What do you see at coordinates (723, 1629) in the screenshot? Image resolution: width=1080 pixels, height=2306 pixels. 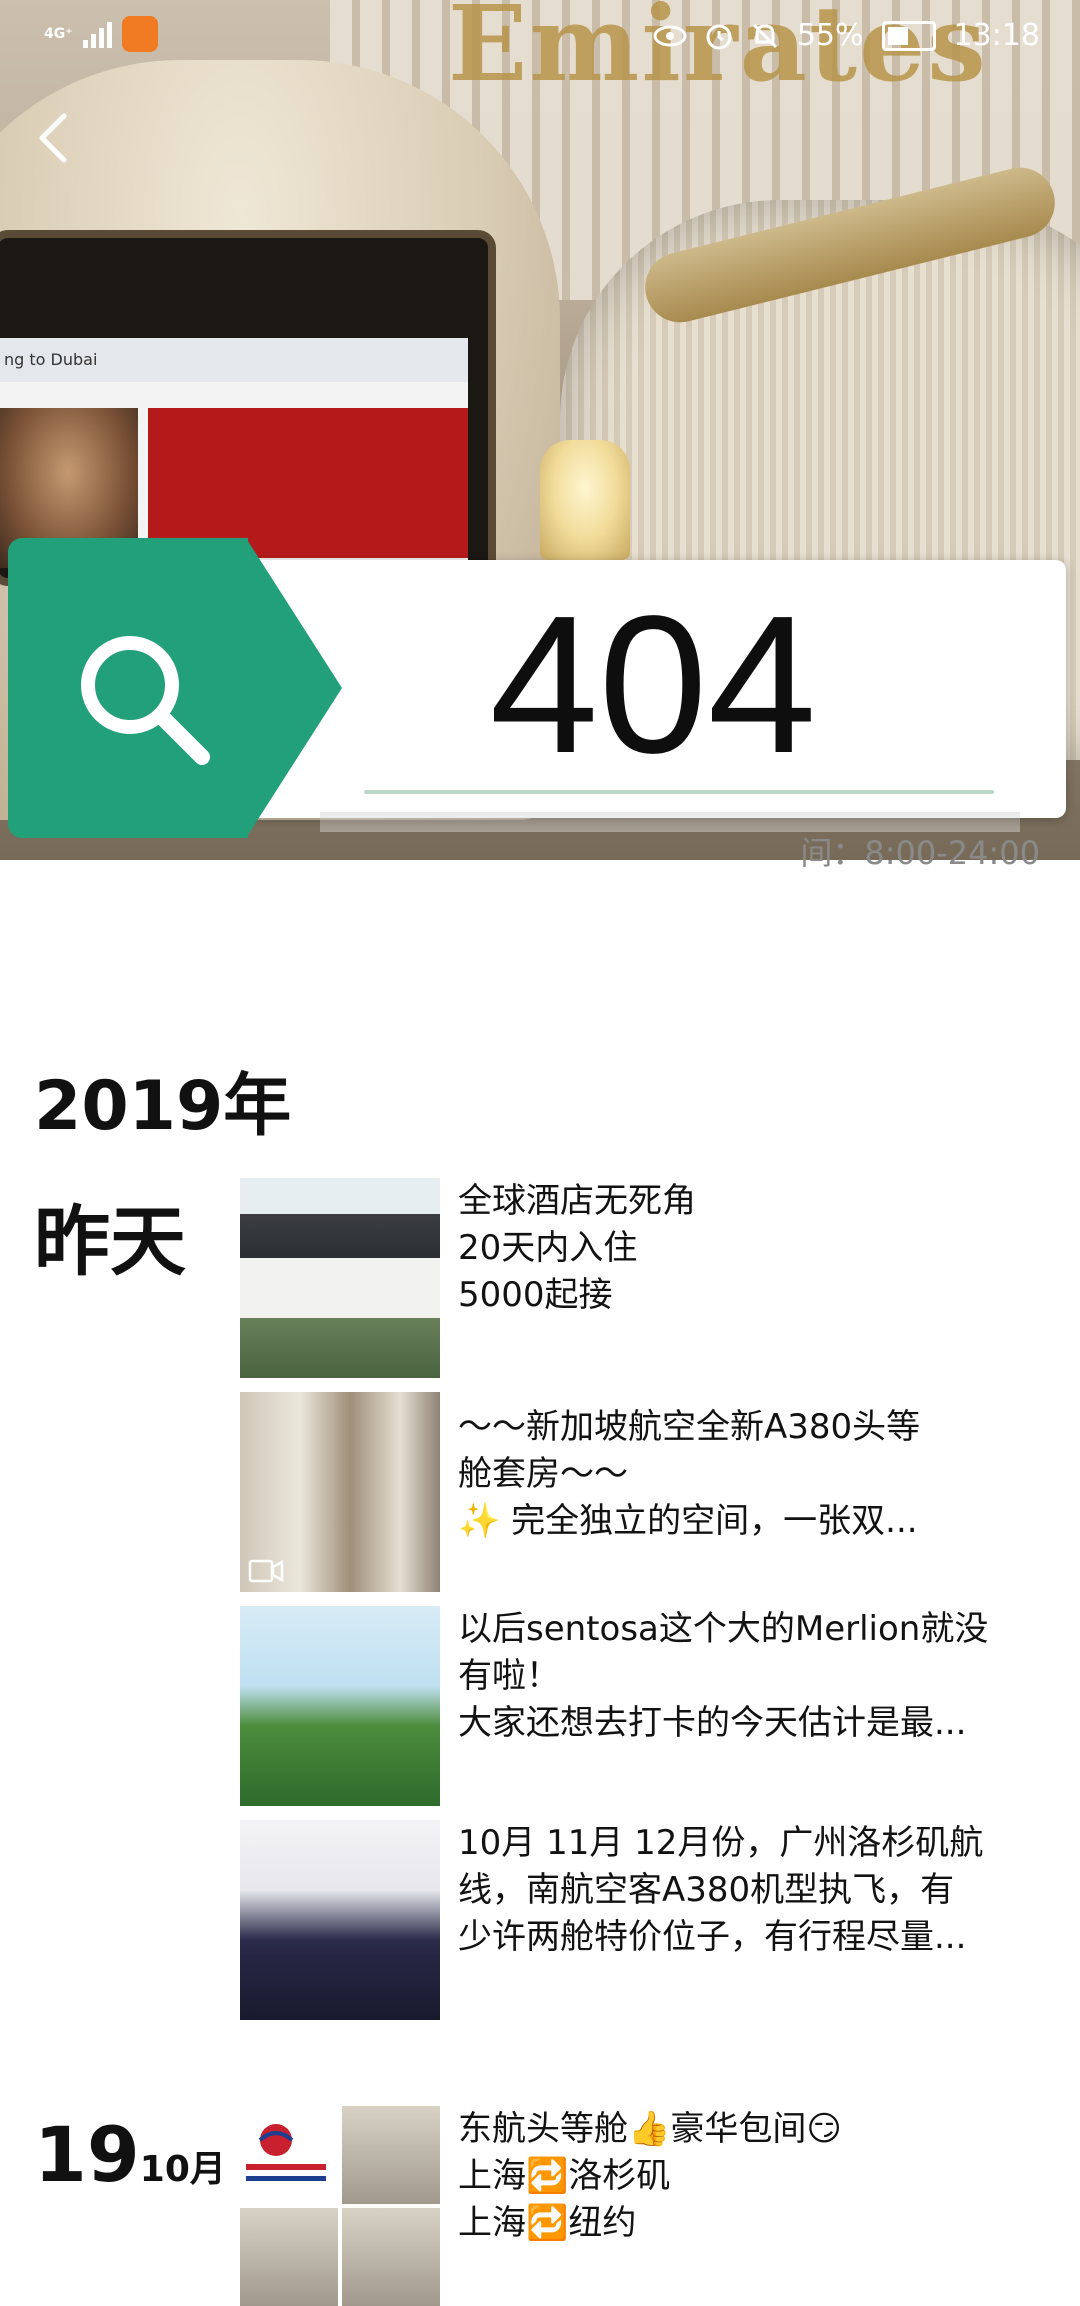 I see `post-line: 以后sentosa这个大的Merlion就没` at bounding box center [723, 1629].